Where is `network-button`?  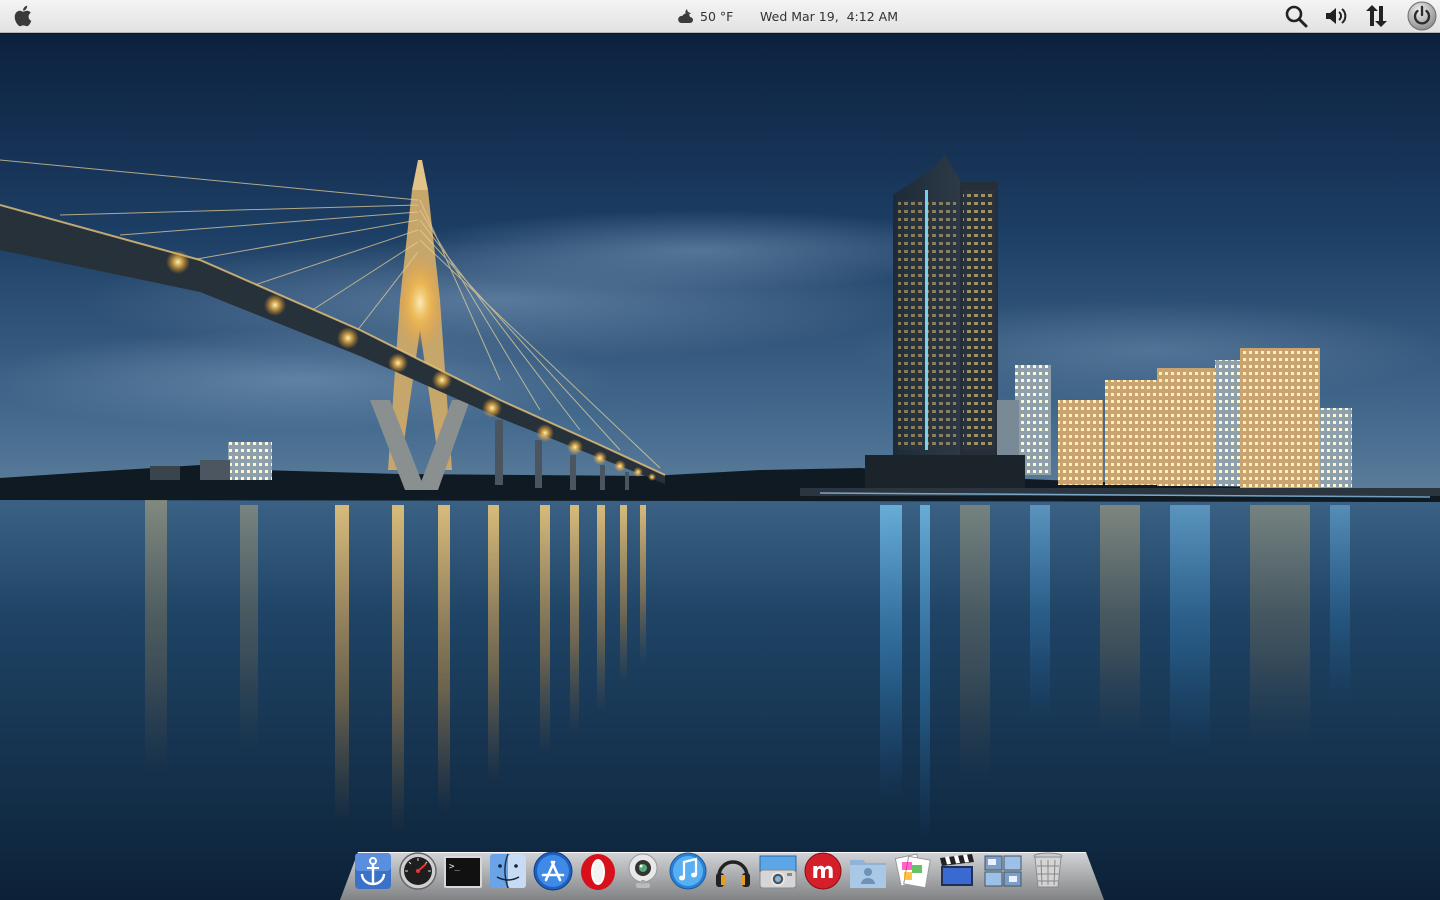 network-button is located at coordinates (1376, 16).